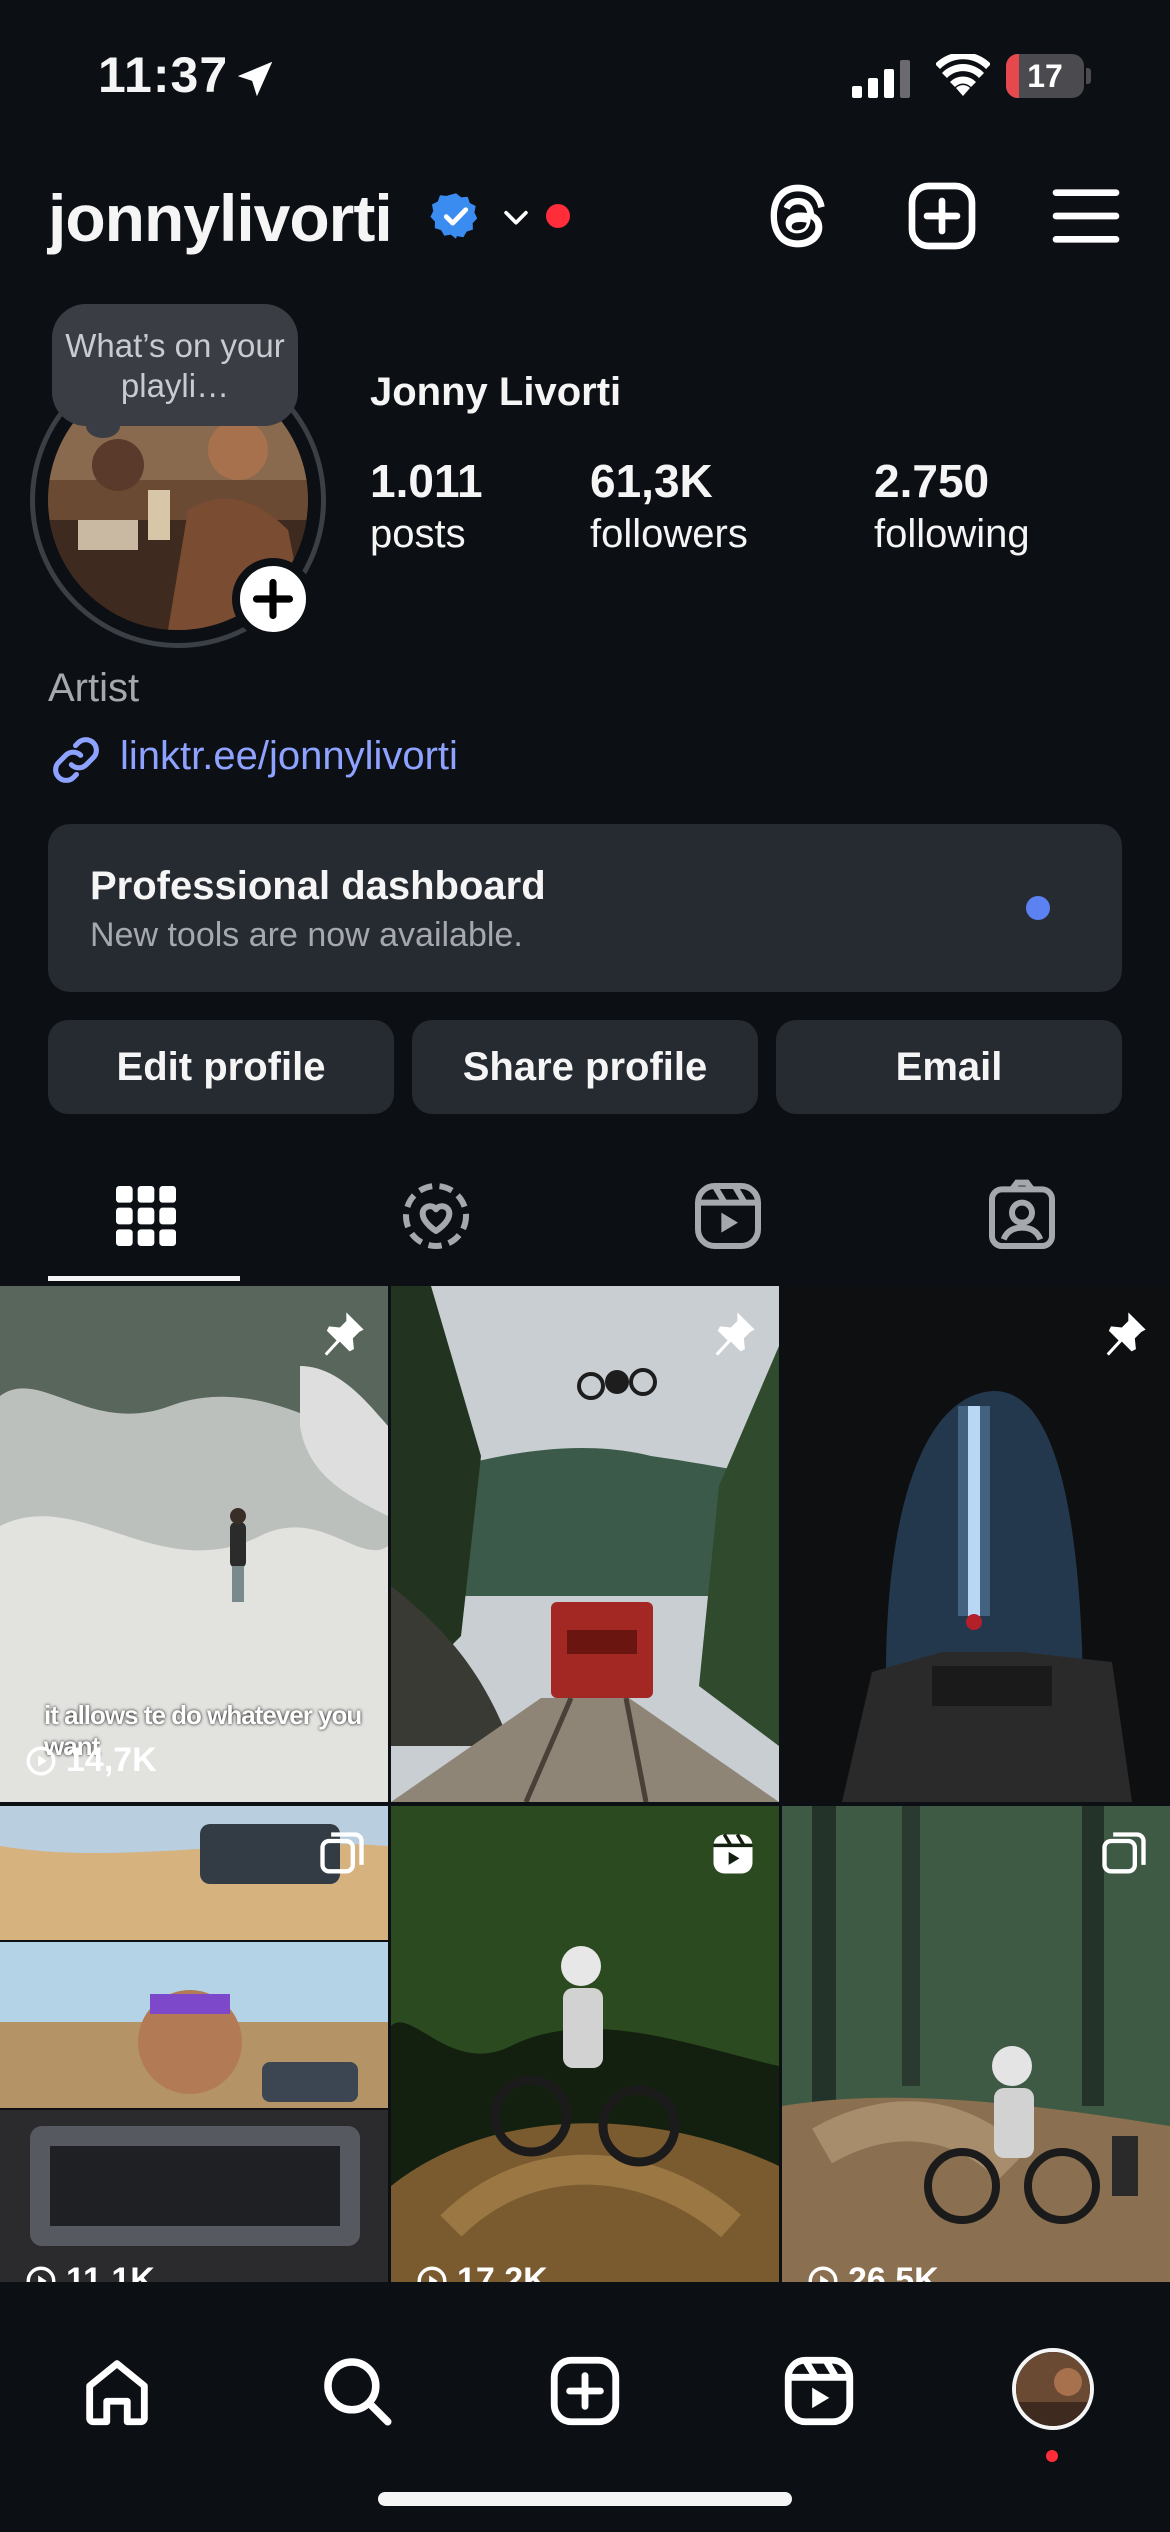 This screenshot has width=1170, height=2532. I want to click on cellular-signal-icon, so click(881, 79).